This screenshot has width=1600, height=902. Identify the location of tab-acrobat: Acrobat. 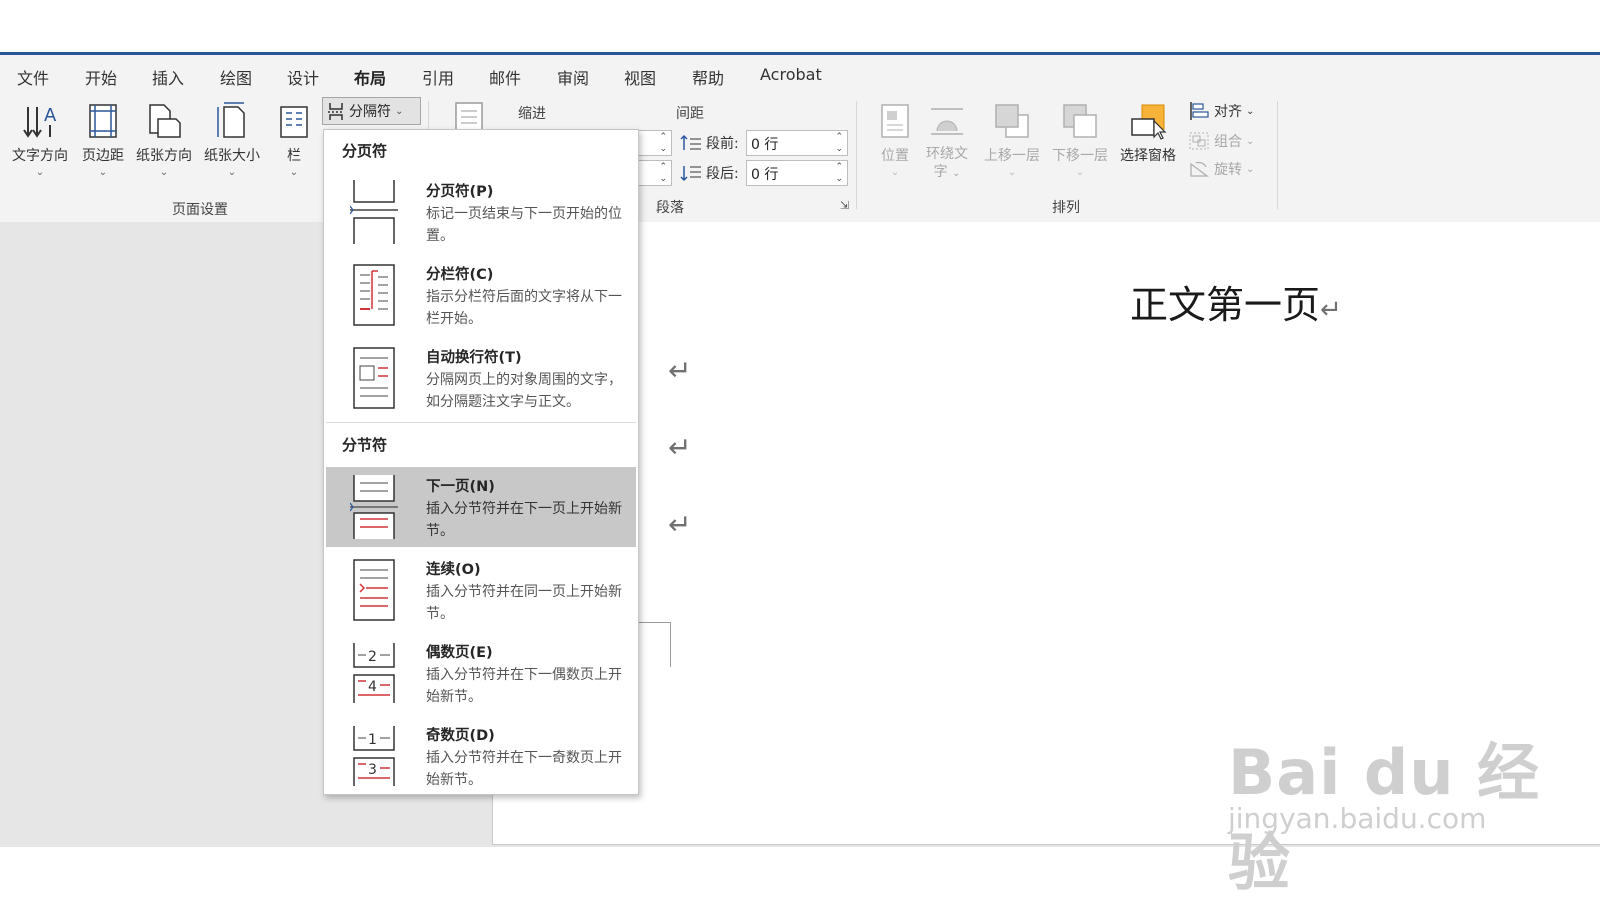
(791, 76).